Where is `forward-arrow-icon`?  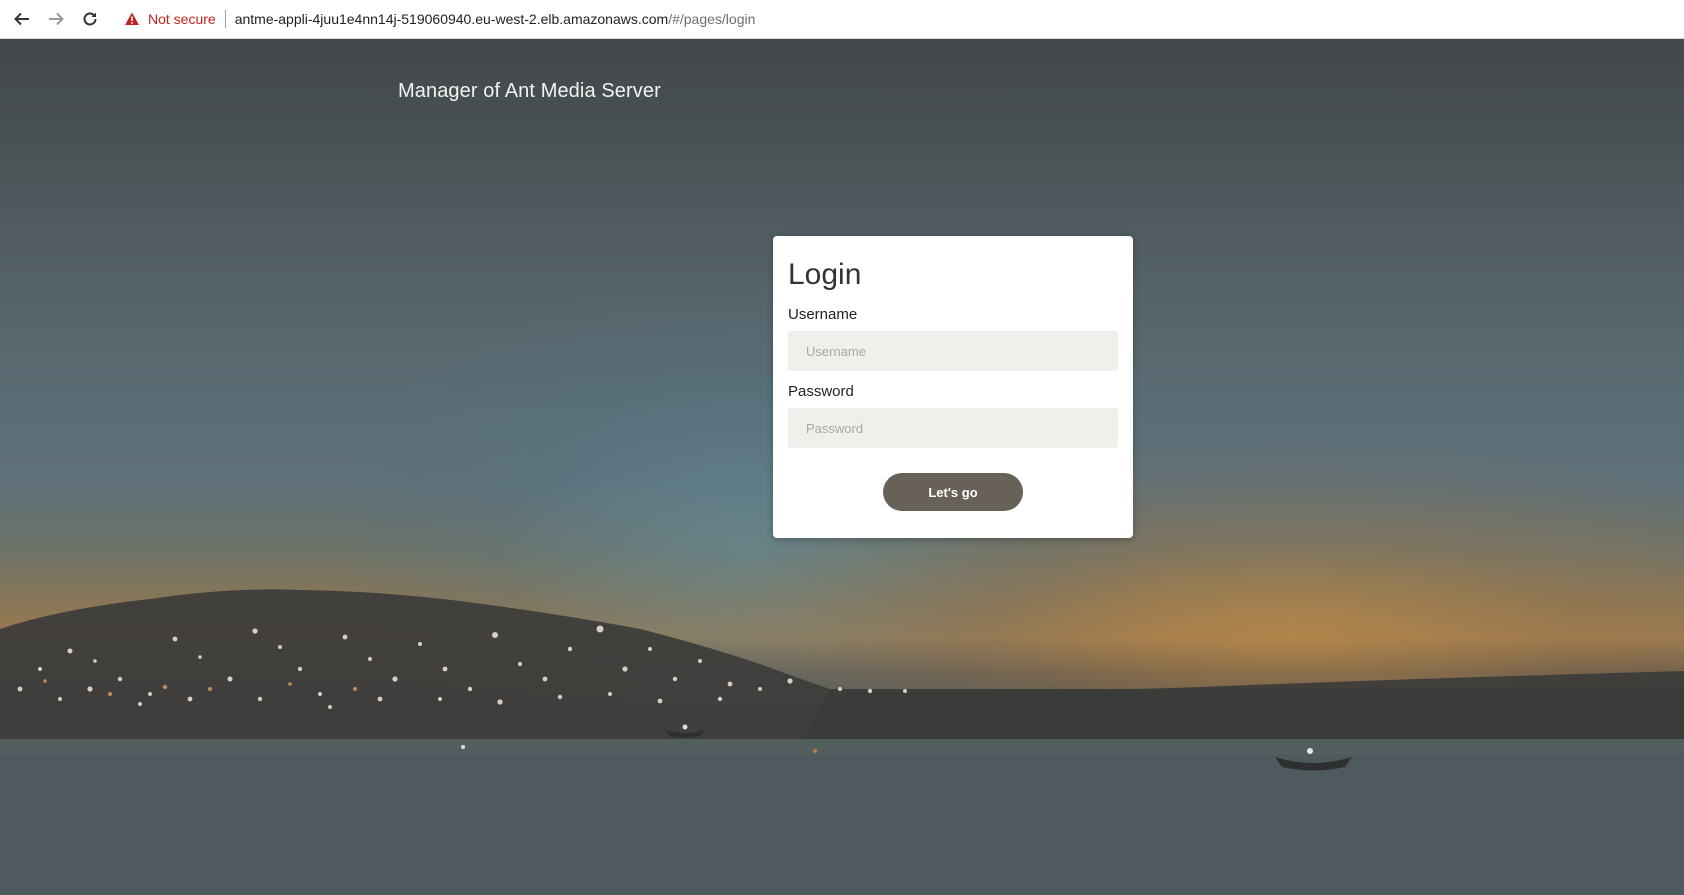 forward-arrow-icon is located at coordinates (56, 19).